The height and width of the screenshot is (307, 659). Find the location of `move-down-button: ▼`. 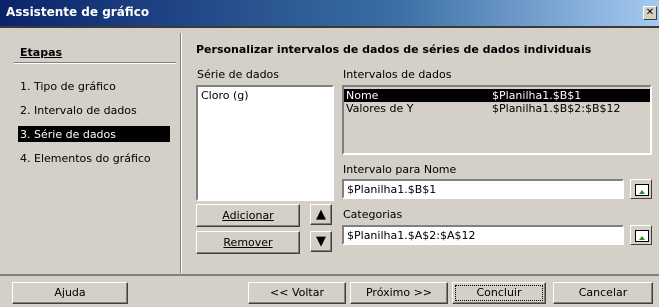

move-down-button: ▼ is located at coordinates (321, 241).